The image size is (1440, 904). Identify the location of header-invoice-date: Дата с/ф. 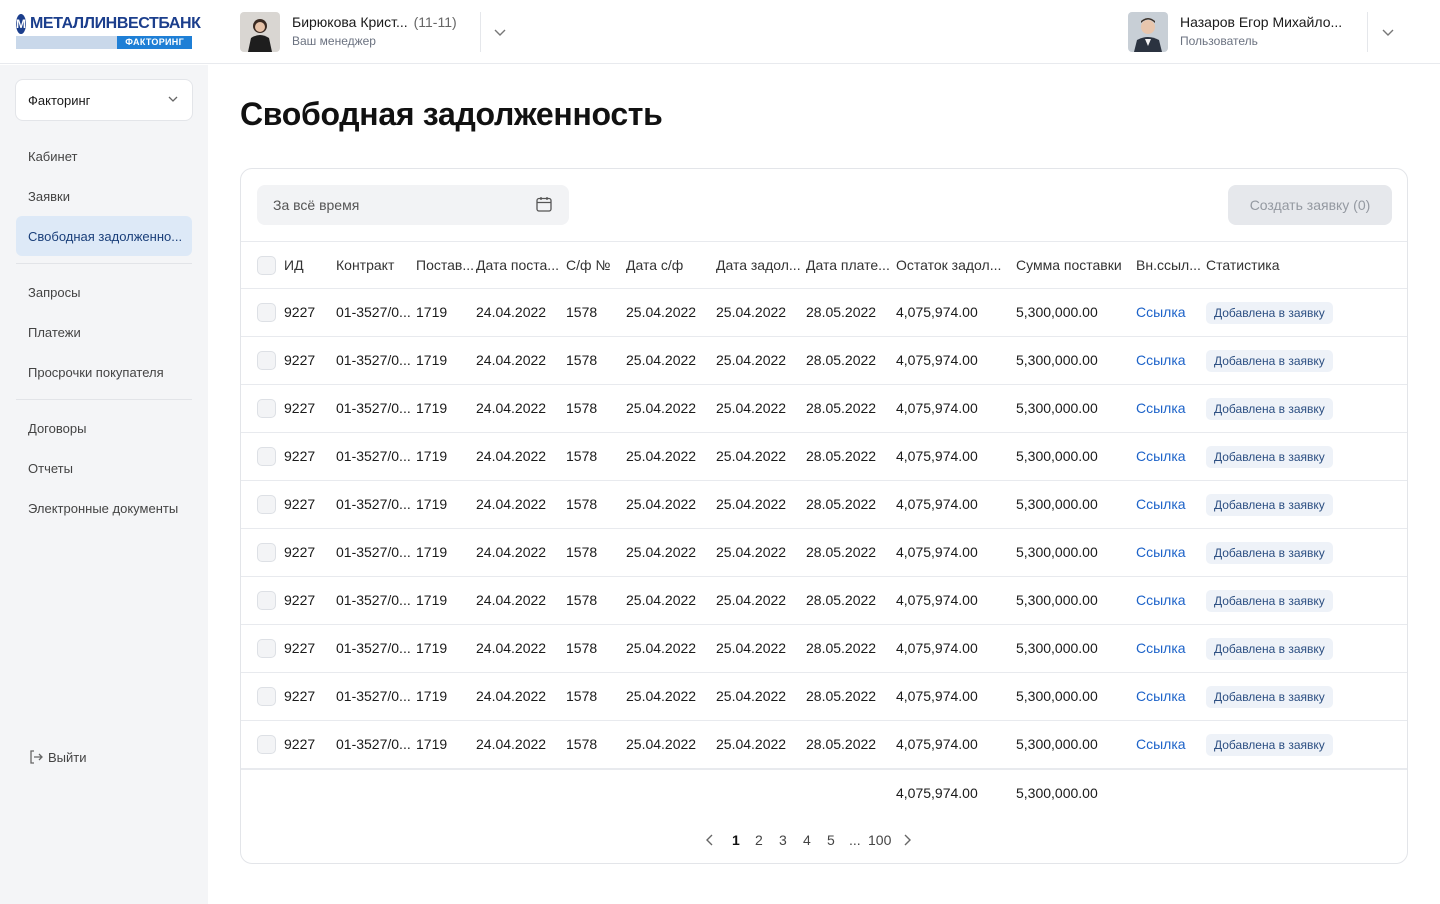
(669, 265).